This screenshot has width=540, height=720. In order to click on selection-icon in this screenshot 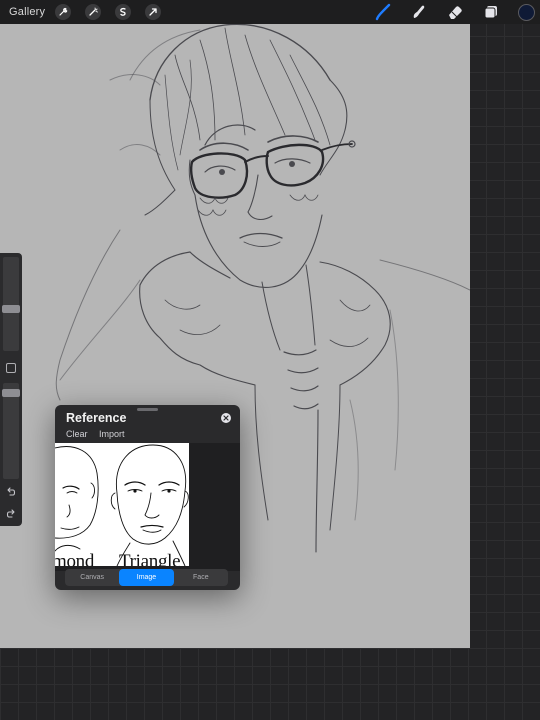, I will do `click(123, 12)`.